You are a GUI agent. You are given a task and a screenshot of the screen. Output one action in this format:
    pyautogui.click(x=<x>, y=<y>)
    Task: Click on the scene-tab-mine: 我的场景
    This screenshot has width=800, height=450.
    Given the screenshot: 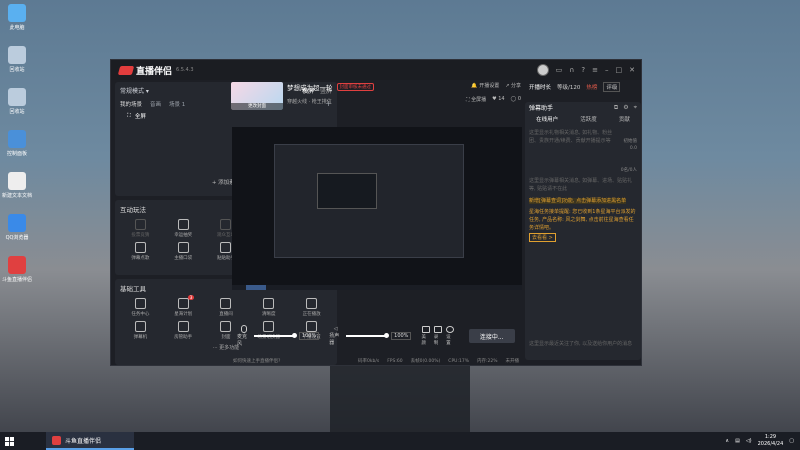 What is the action you would take?
    pyautogui.click(x=131, y=104)
    